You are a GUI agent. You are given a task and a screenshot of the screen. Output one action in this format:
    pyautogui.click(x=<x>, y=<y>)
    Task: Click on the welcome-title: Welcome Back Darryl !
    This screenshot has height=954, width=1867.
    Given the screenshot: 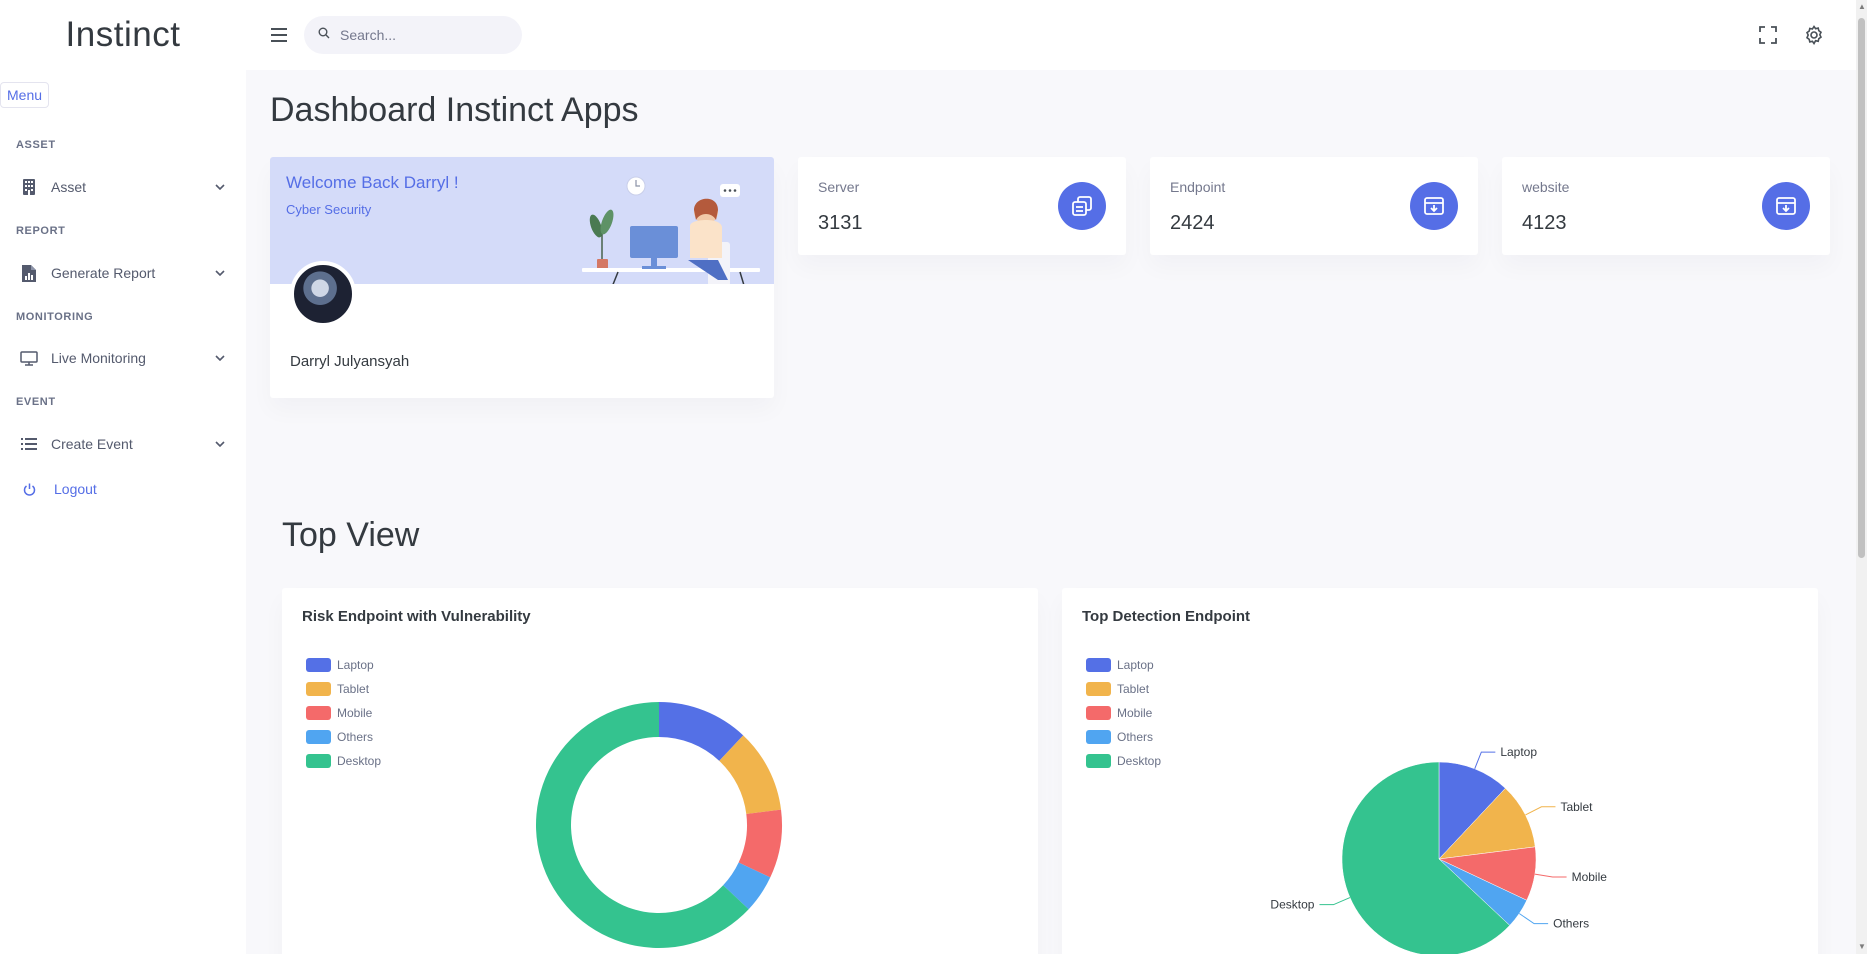 What is the action you would take?
    pyautogui.click(x=372, y=182)
    